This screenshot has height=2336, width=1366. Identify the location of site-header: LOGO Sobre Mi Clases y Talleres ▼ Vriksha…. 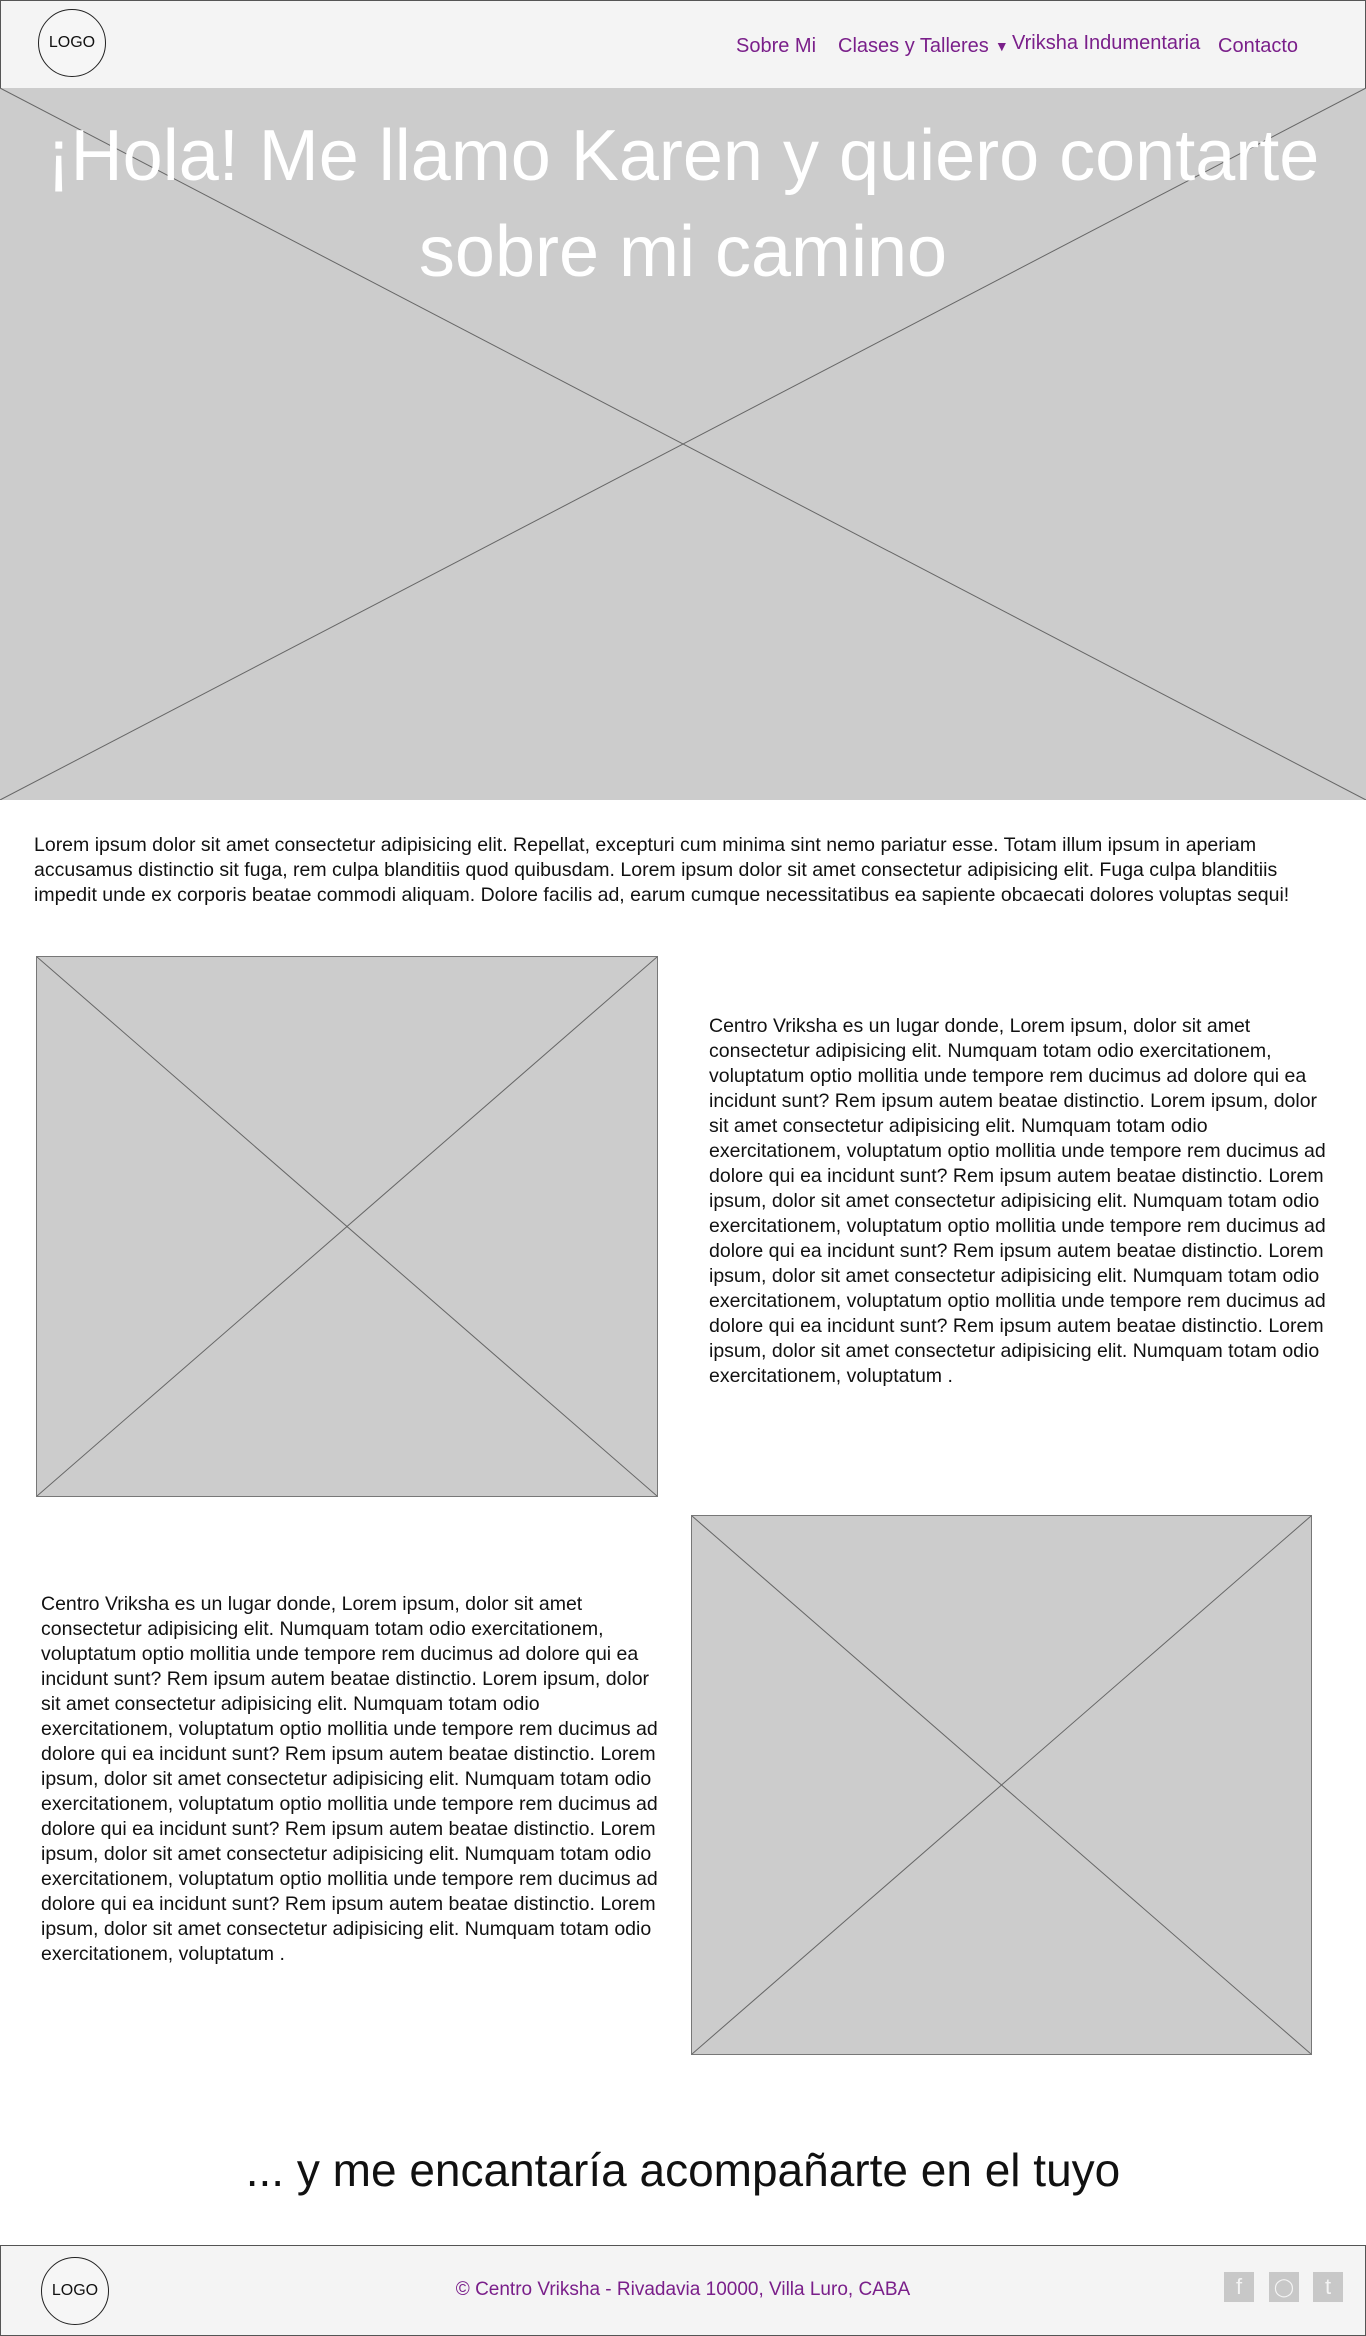
(683, 44).